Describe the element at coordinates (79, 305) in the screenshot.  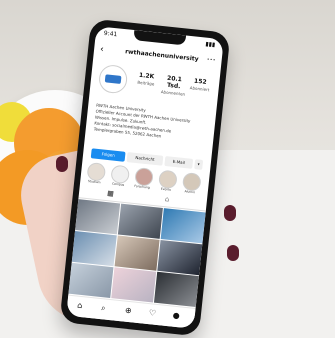
I see `home-icon: ⌂` at that location.